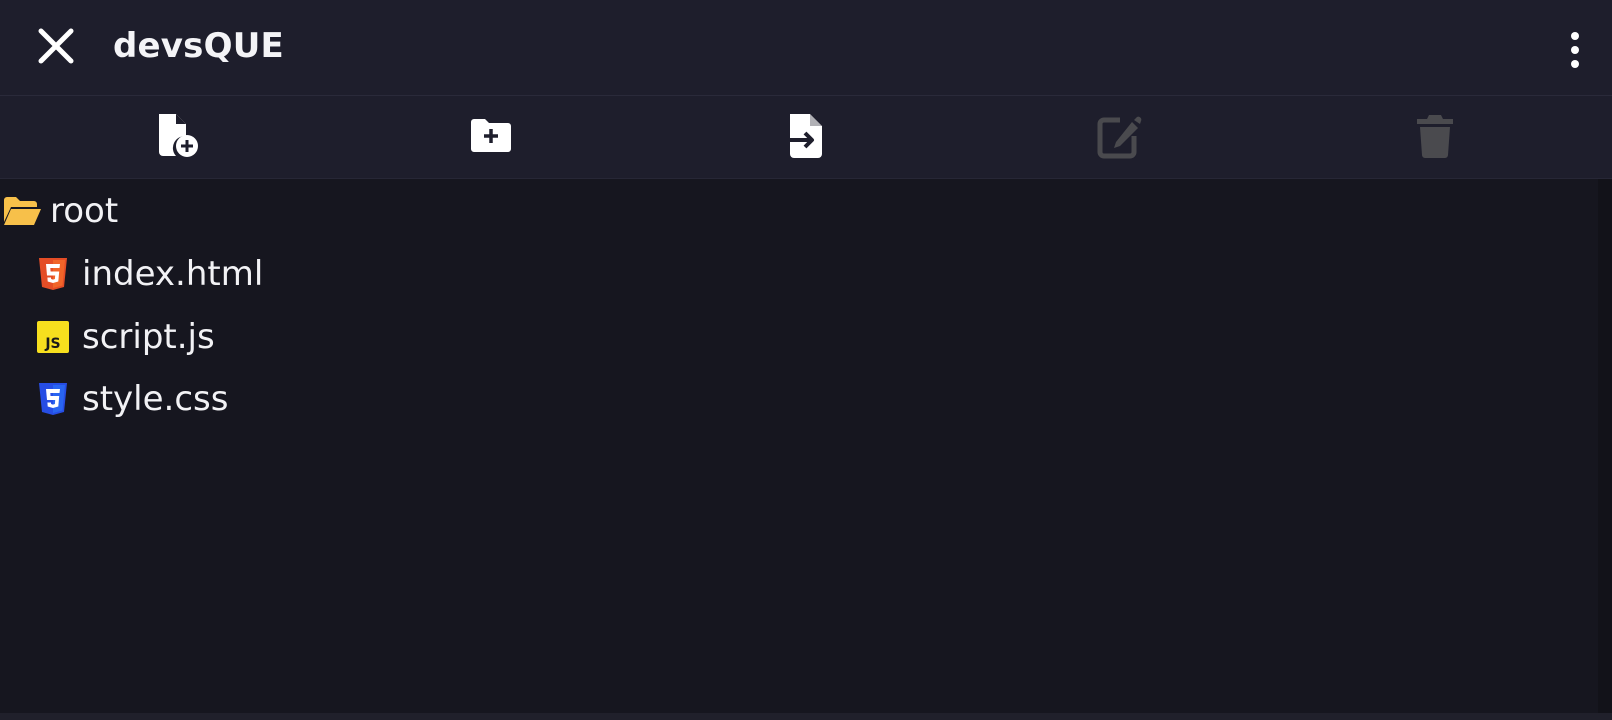 This screenshot has height=720, width=1612. I want to click on folder-add-icon, so click(491, 135).